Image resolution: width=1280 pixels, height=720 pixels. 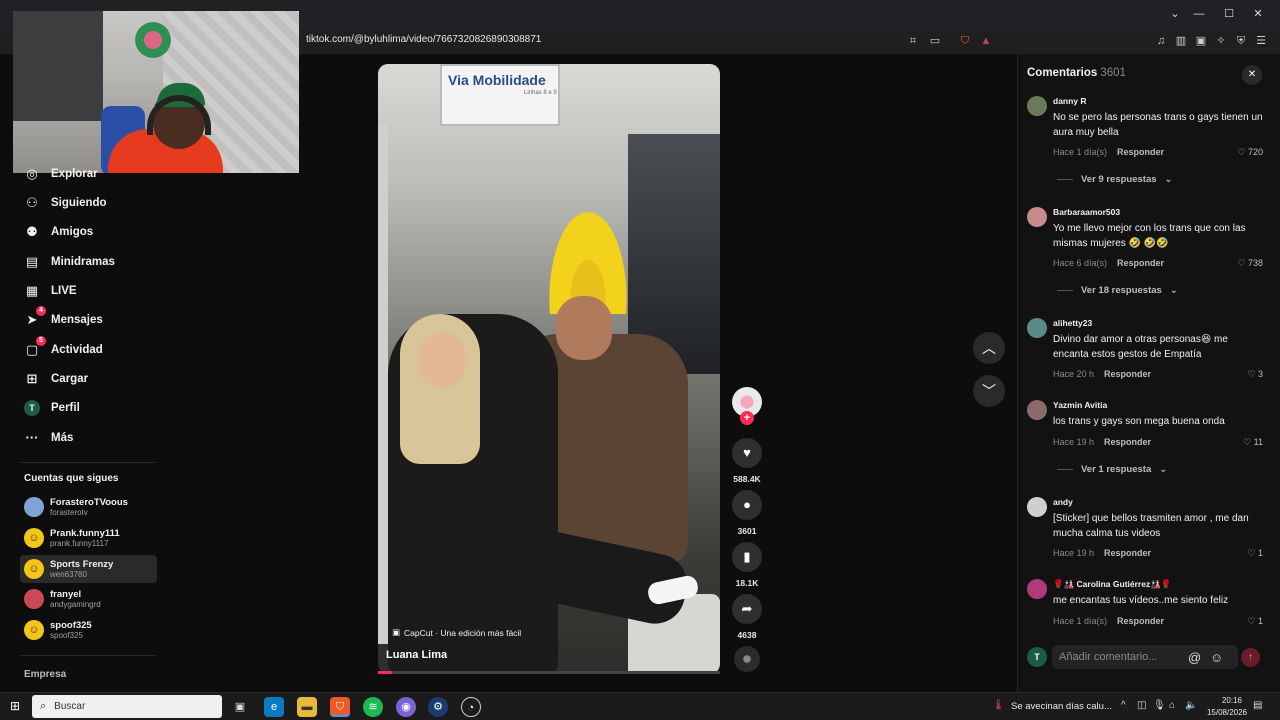 What do you see at coordinates (15, 706) in the screenshot?
I see `windows-start-icon: ⊞` at bounding box center [15, 706].